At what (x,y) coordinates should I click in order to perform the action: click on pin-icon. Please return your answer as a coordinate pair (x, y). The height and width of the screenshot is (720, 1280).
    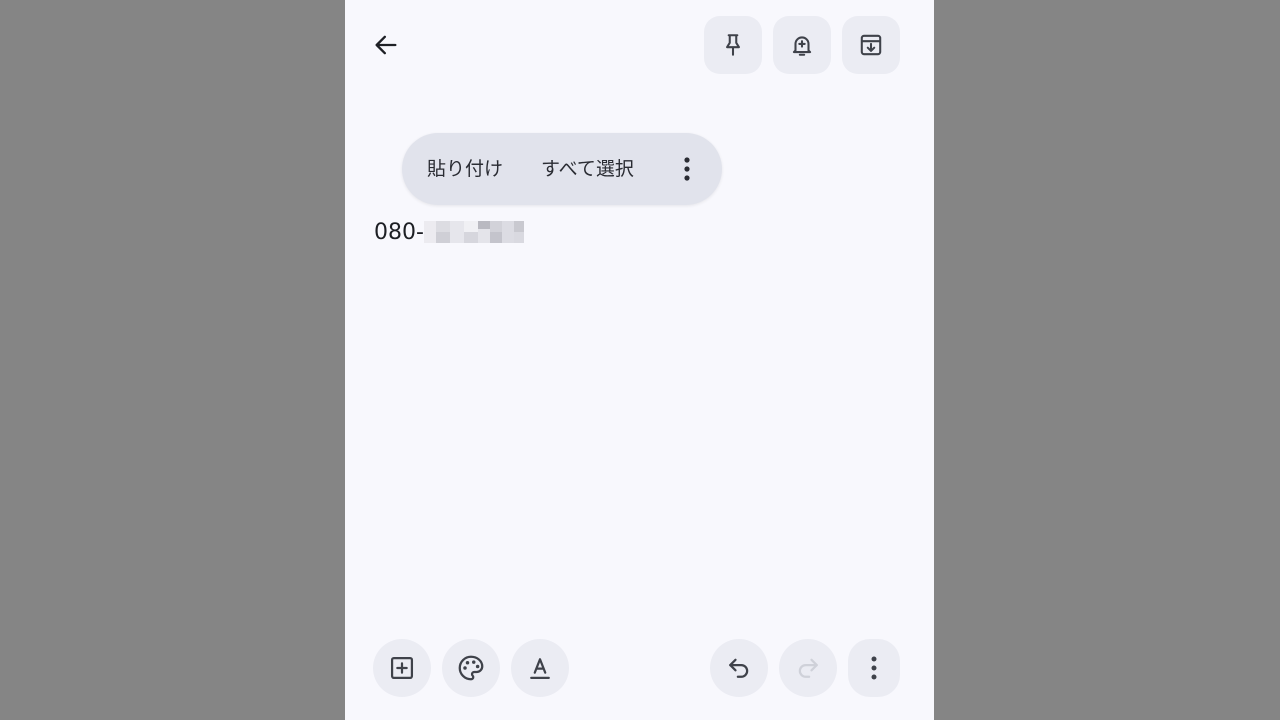
    Looking at the image, I should click on (733, 45).